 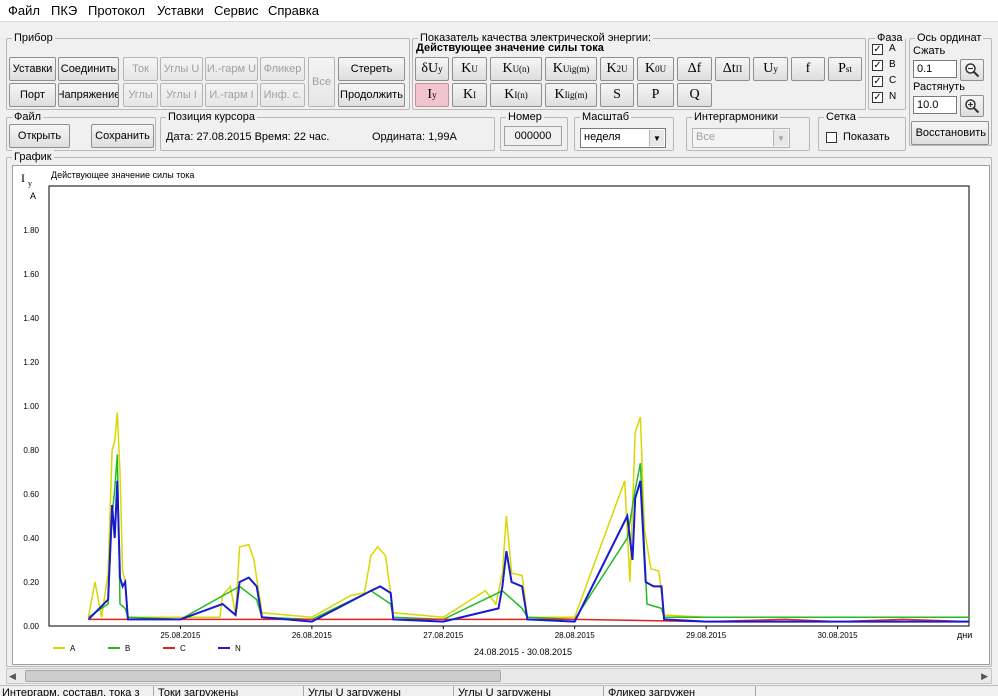 I want to click on phase-checkbox-c: ✓, so click(x=877, y=81).